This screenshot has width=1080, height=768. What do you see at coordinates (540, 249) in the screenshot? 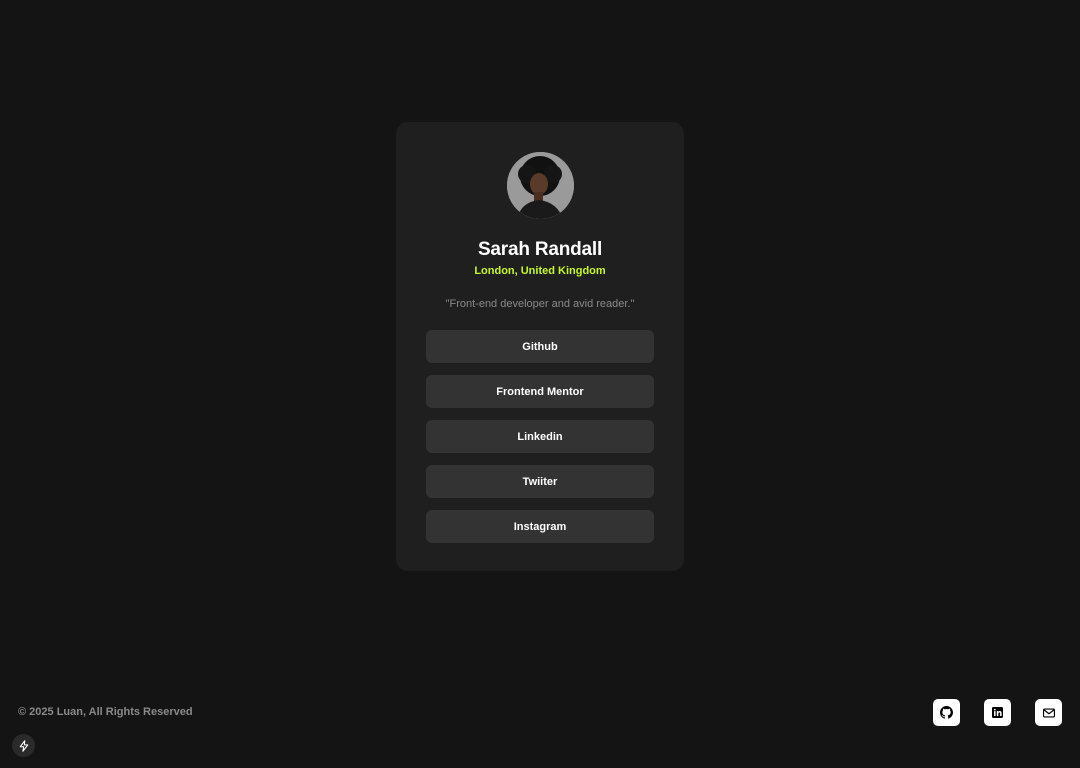
I see `profile-name: Sarah Randall` at bounding box center [540, 249].